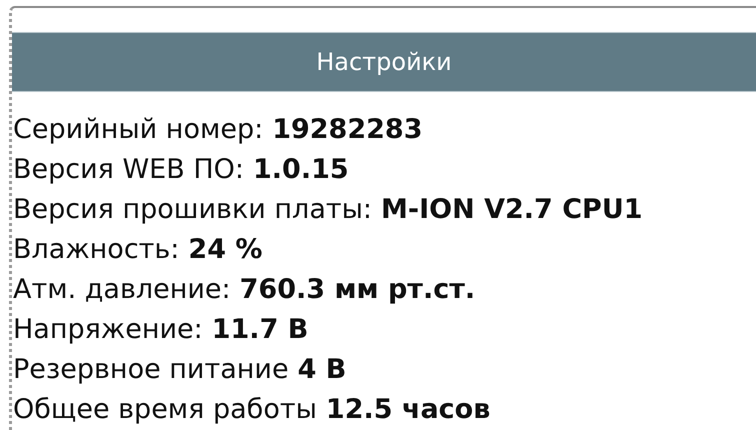 The image size is (756, 430). Describe the element at coordinates (151, 370) in the screenshot. I see `info-label: Резервное питание` at that location.